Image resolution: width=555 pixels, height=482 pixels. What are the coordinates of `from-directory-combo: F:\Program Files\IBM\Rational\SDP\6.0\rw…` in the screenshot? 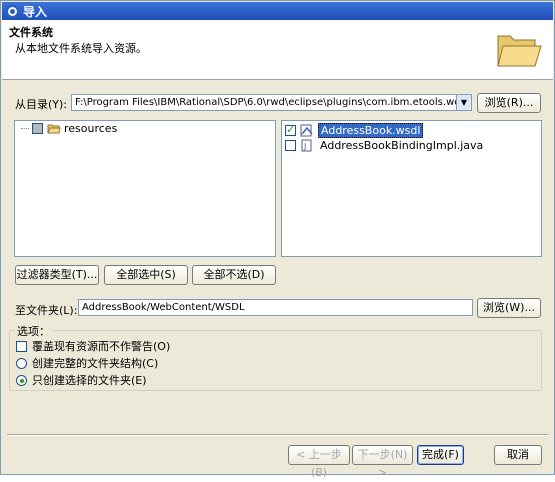 It's located at (271, 102).